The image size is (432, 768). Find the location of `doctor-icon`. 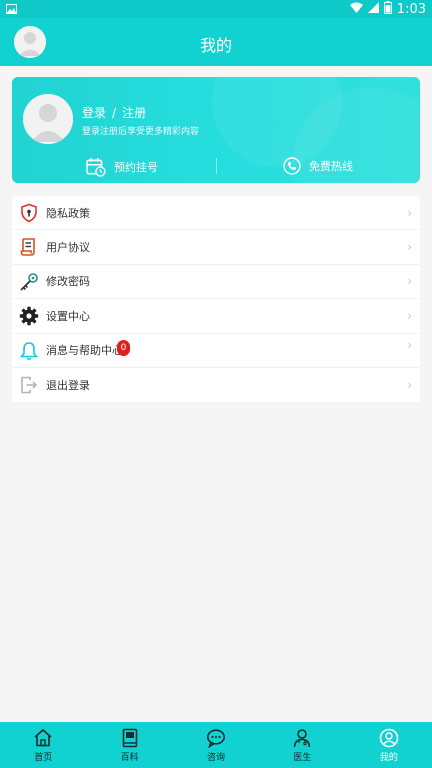

doctor-icon is located at coordinates (302, 737).